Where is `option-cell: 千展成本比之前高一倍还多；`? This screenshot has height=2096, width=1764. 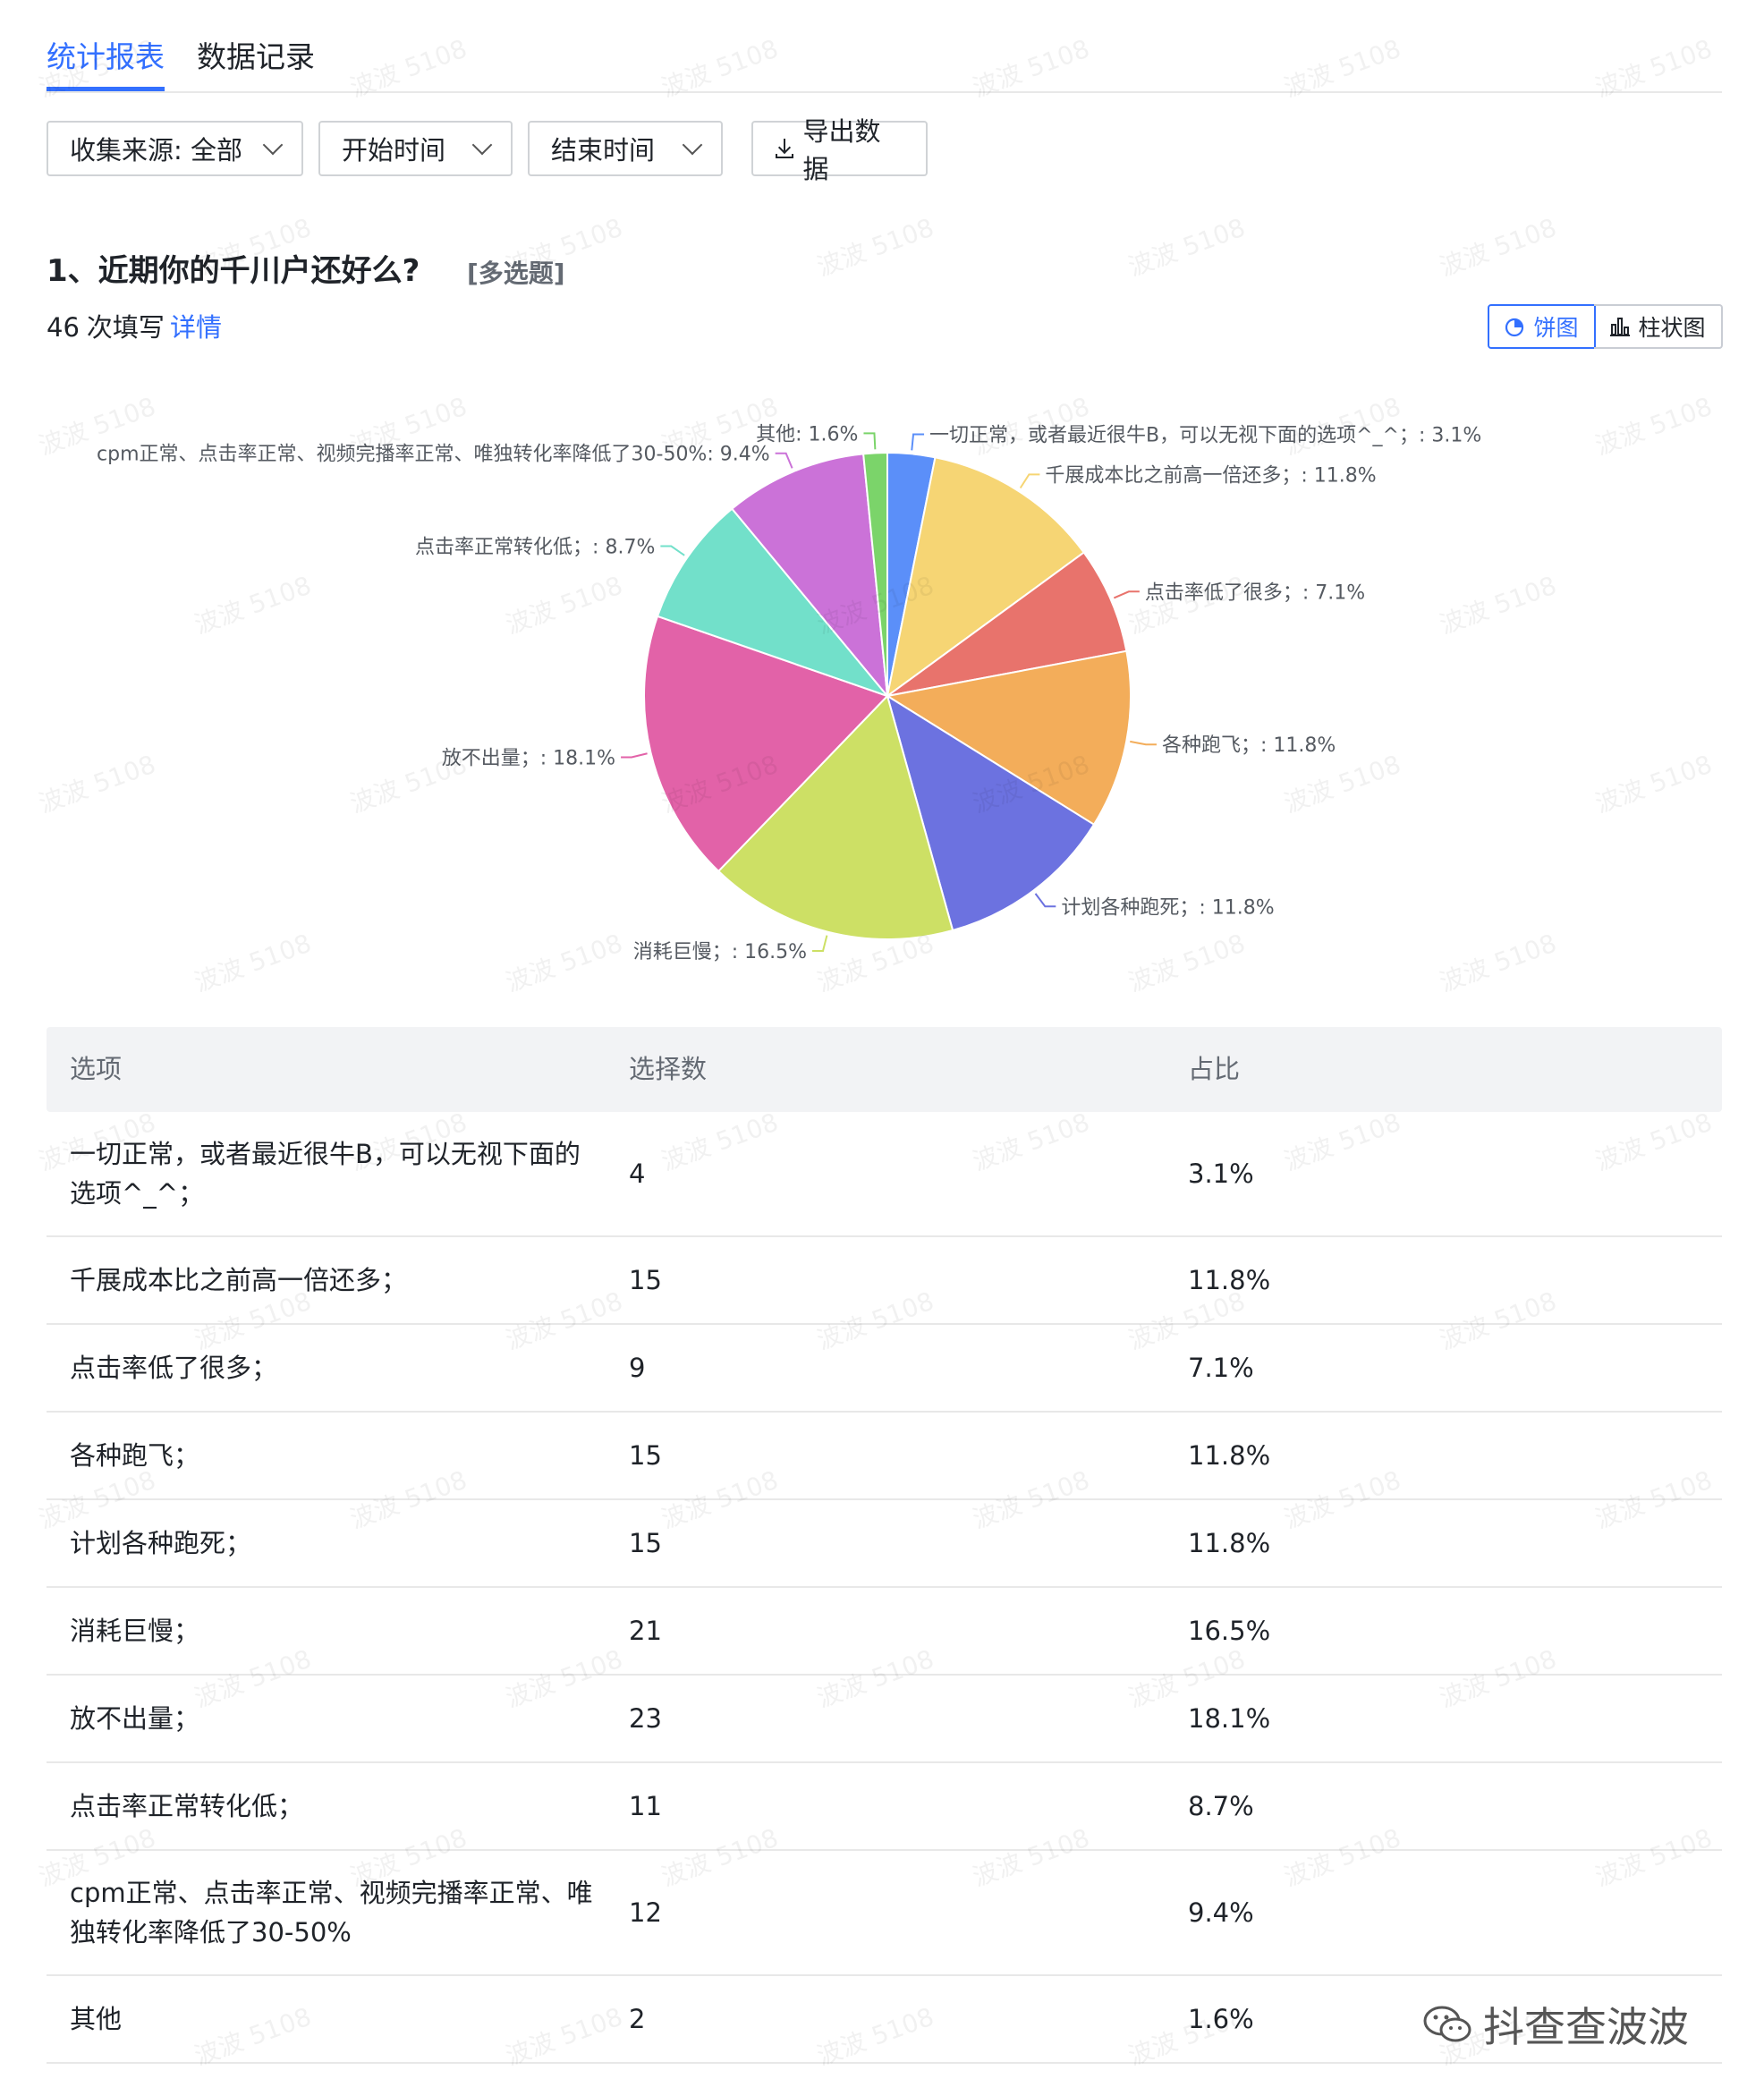 option-cell: 千展成本比之前高一倍还多； is located at coordinates (239, 1280).